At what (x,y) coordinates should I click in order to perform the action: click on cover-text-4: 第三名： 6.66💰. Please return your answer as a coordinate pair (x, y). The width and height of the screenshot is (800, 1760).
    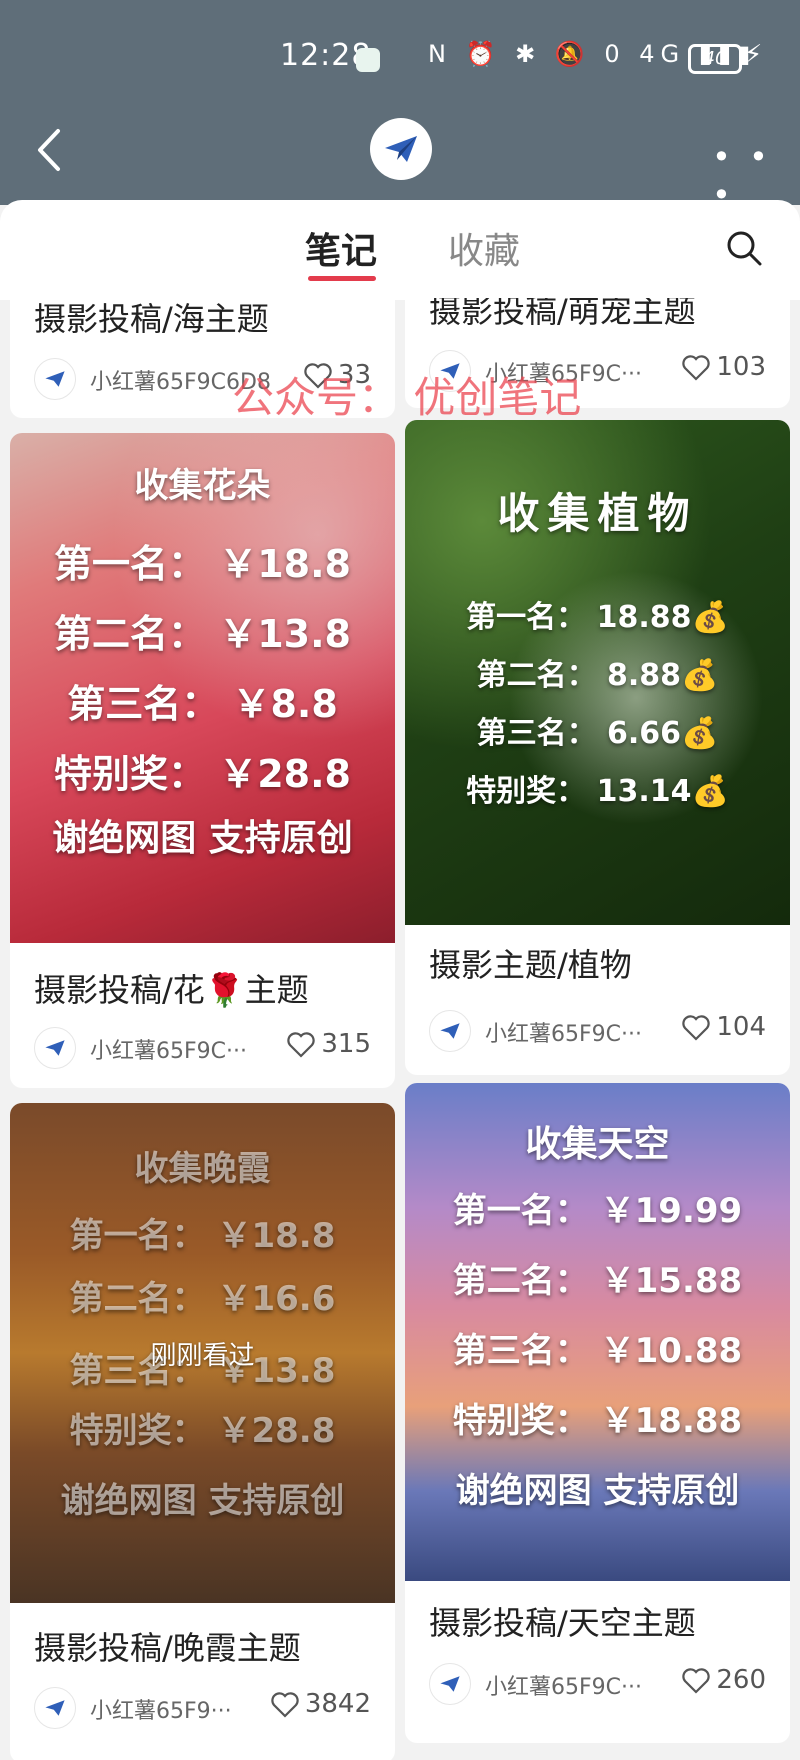
    Looking at the image, I should click on (597, 733).